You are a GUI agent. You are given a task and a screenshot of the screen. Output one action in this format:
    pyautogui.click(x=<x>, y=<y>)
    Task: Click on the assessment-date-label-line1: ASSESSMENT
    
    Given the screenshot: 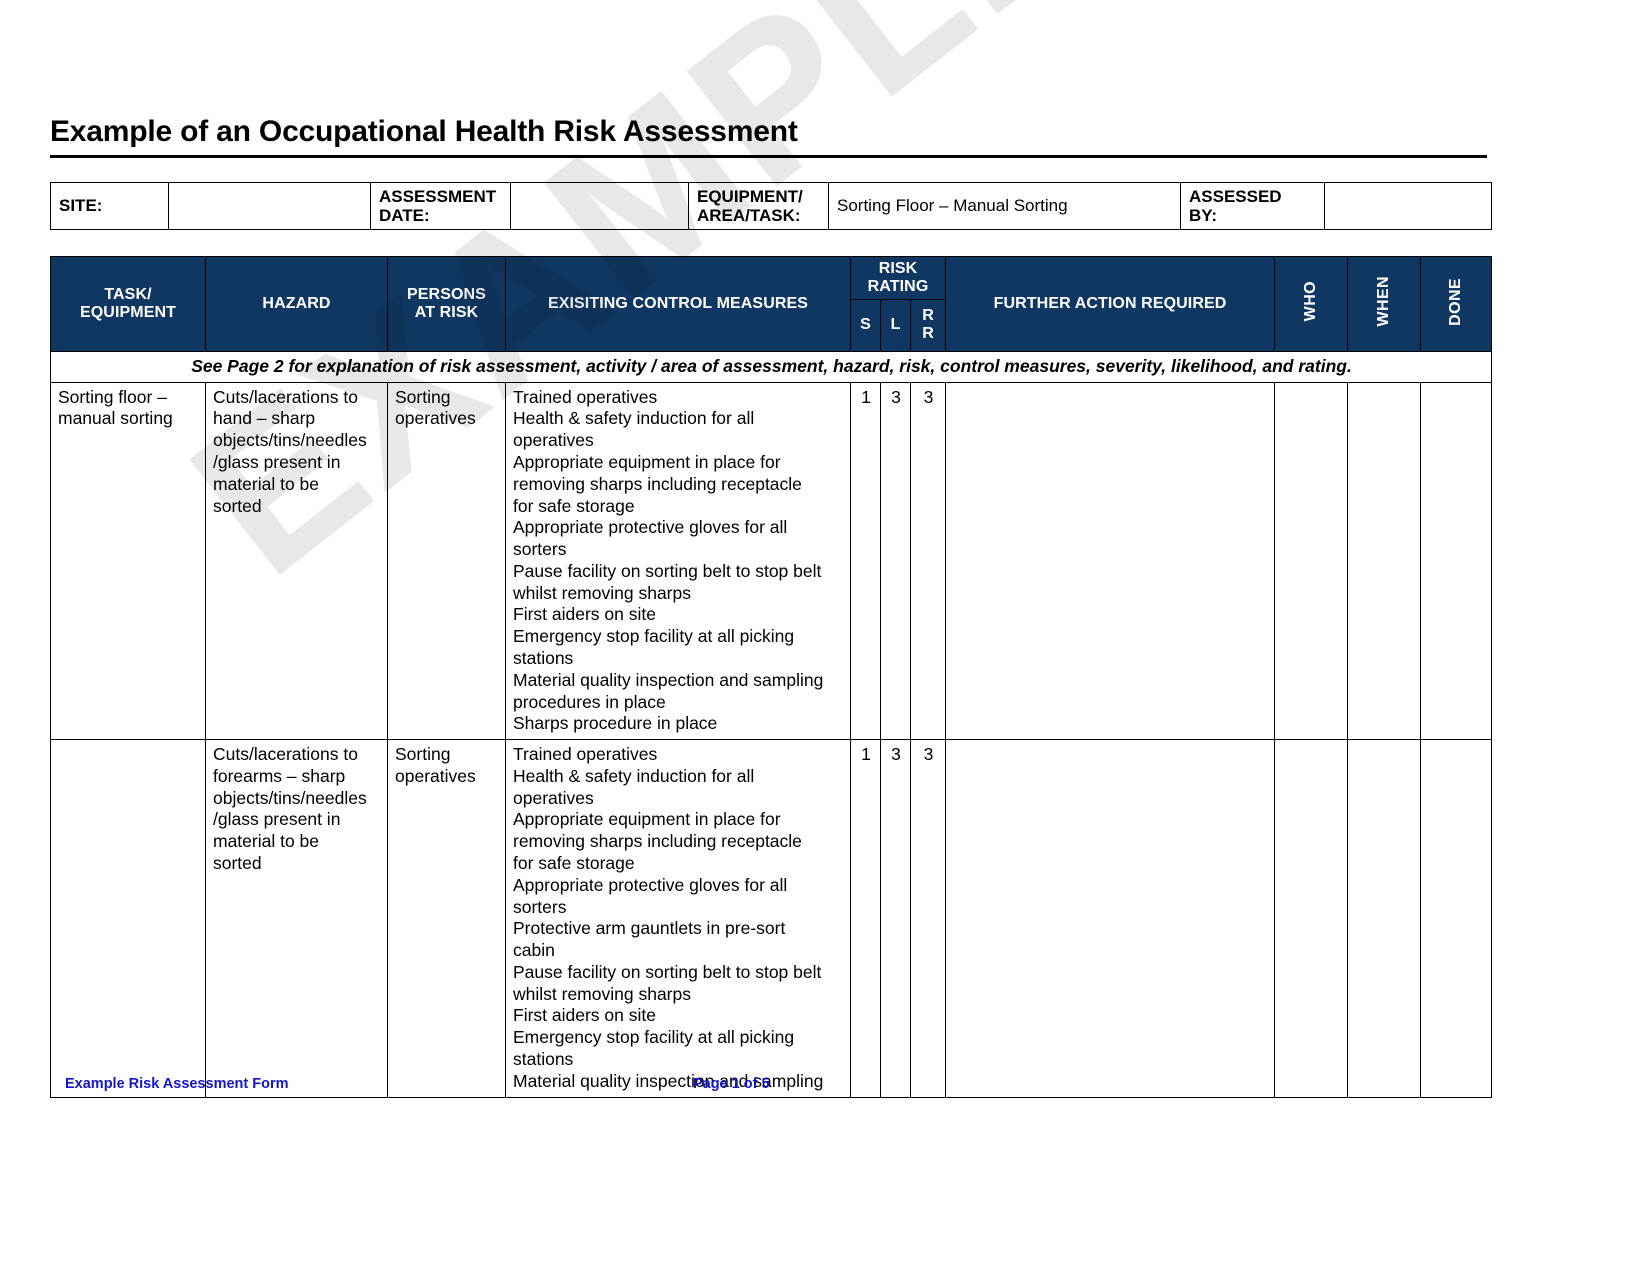 What is the action you would take?
    pyautogui.click(x=438, y=196)
    